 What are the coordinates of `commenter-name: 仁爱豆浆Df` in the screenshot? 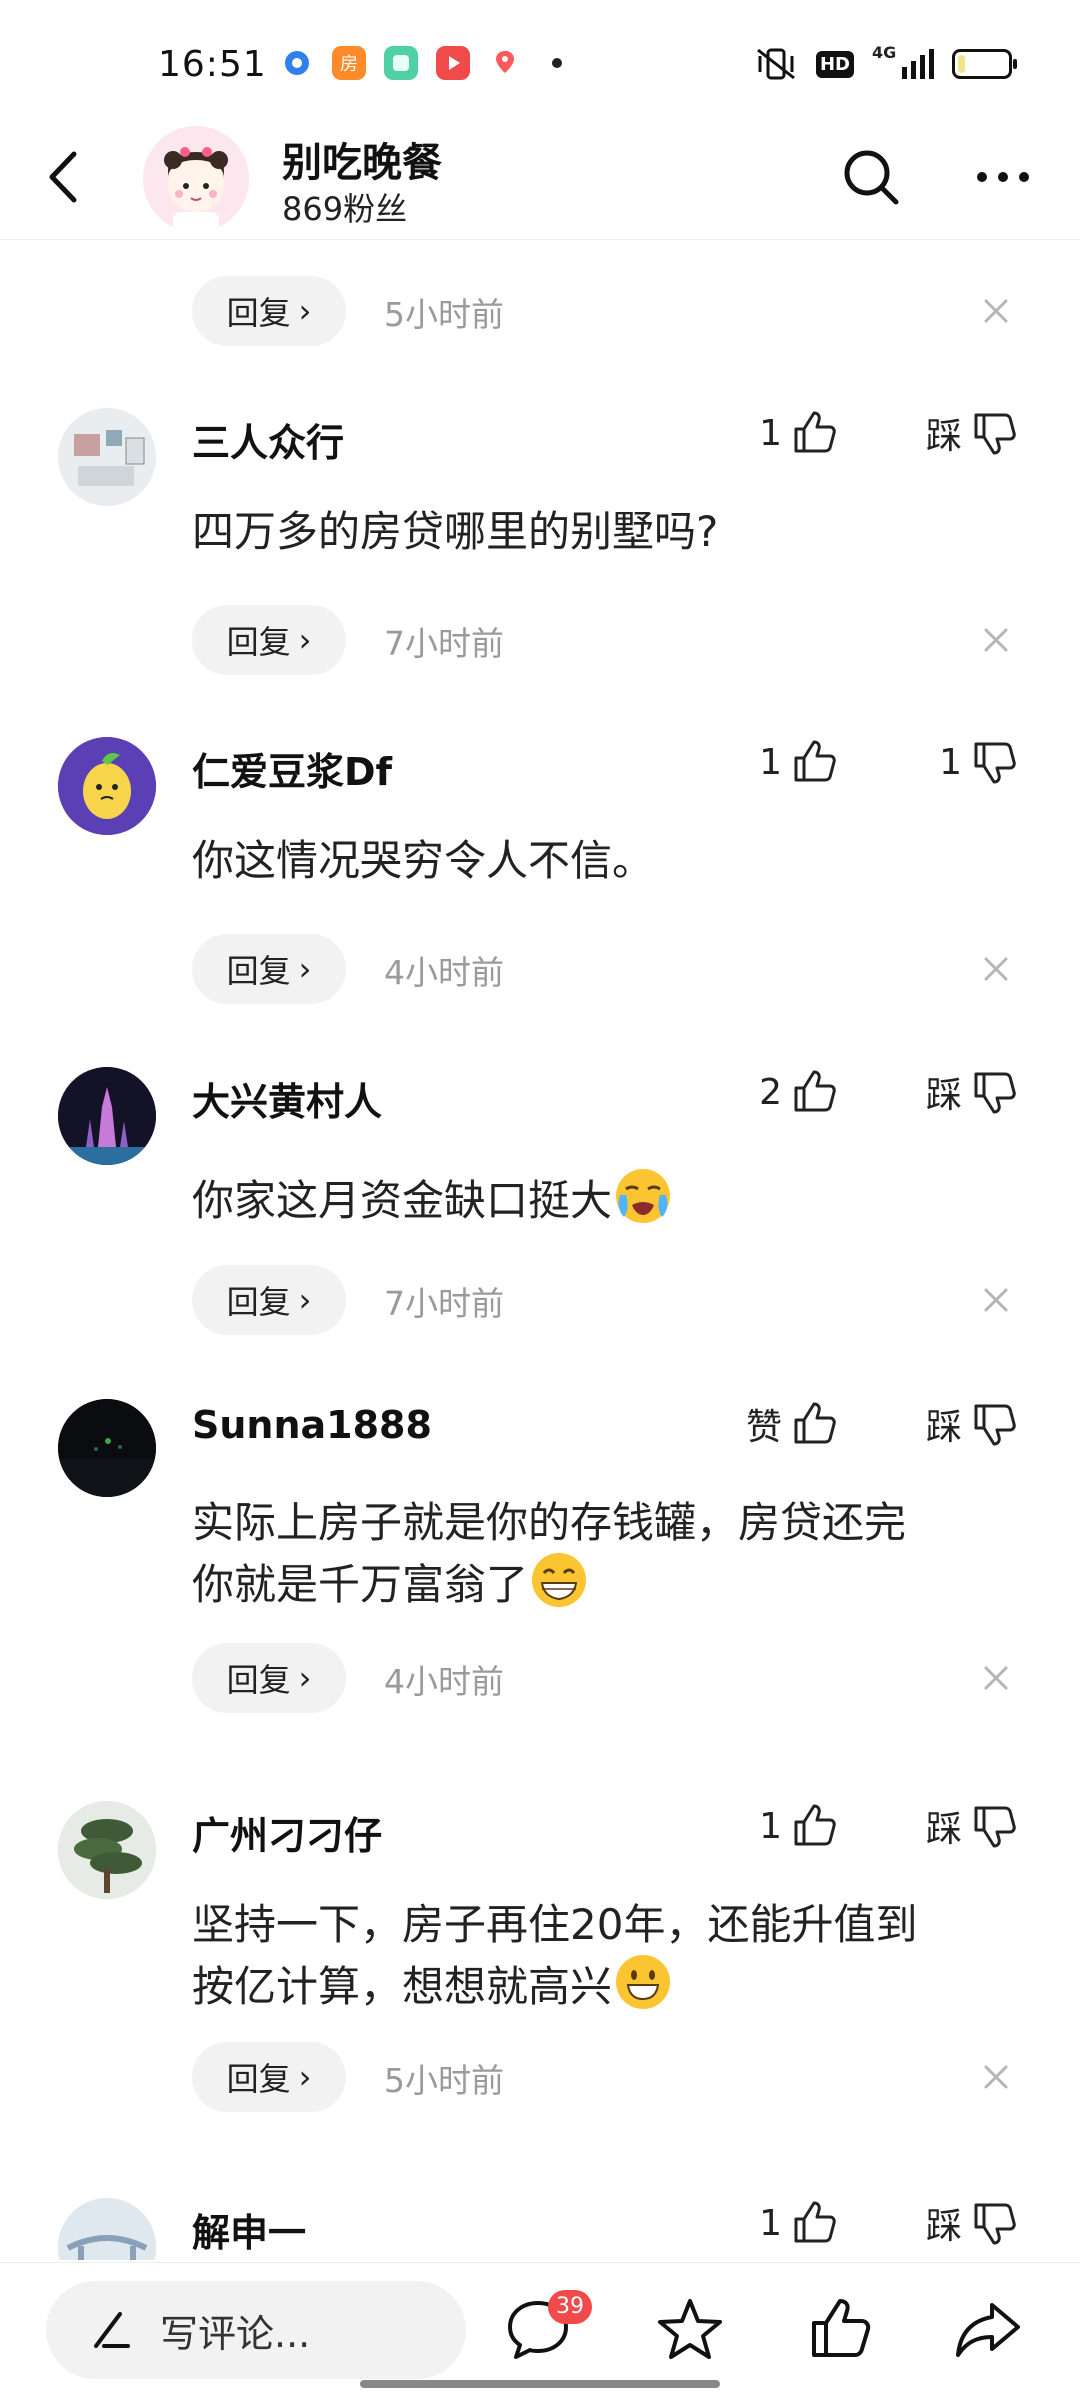 It's located at (292, 768).